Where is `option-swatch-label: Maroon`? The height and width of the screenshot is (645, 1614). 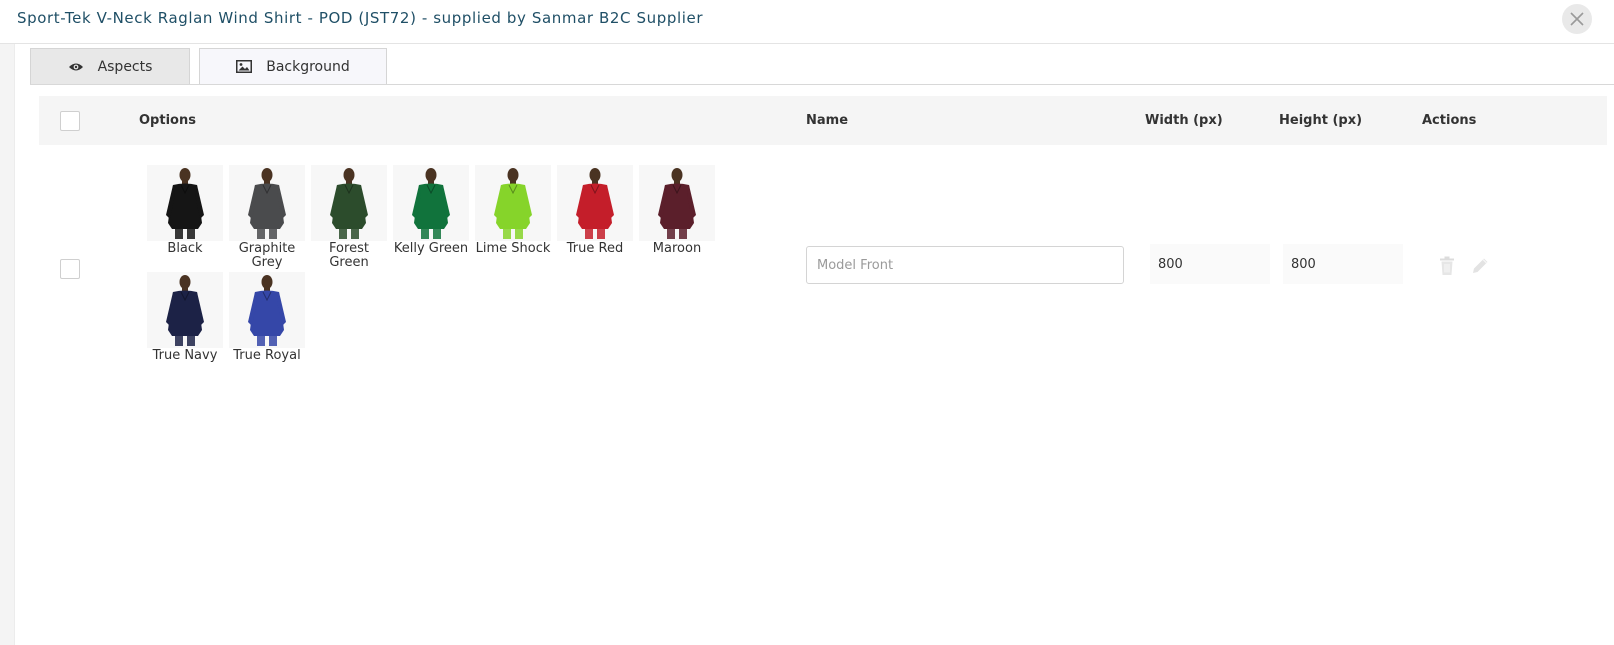 option-swatch-label: Maroon is located at coordinates (677, 248).